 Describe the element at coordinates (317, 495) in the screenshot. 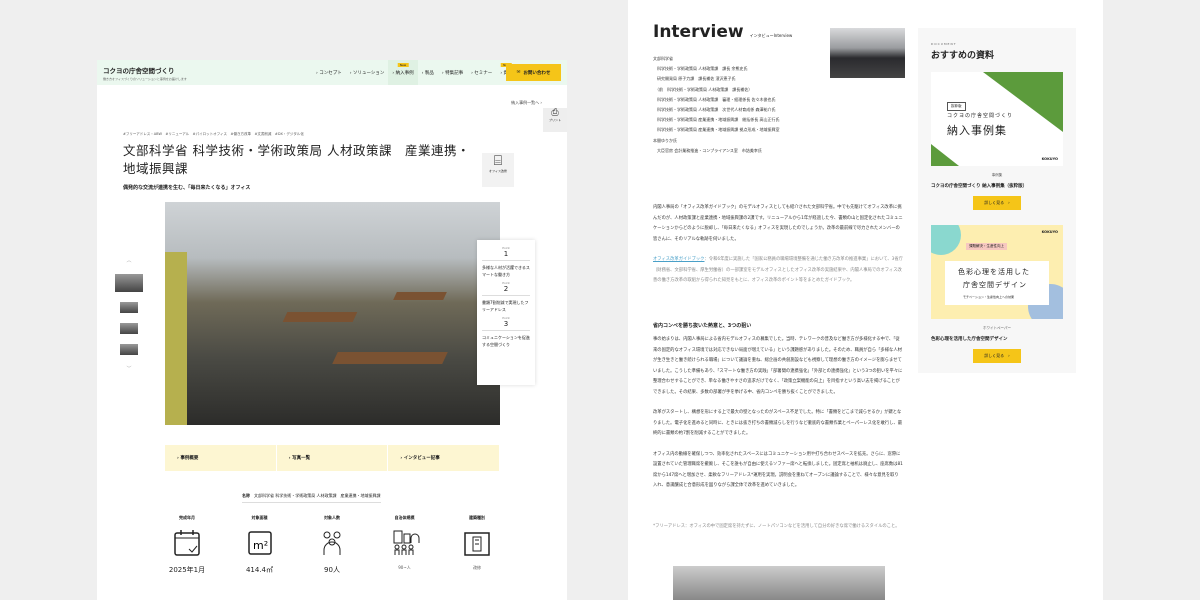

I see `case-name-value: 文部科学省 科学技術・学術政策局 人材政策課 産業連携・地域振興課` at that location.